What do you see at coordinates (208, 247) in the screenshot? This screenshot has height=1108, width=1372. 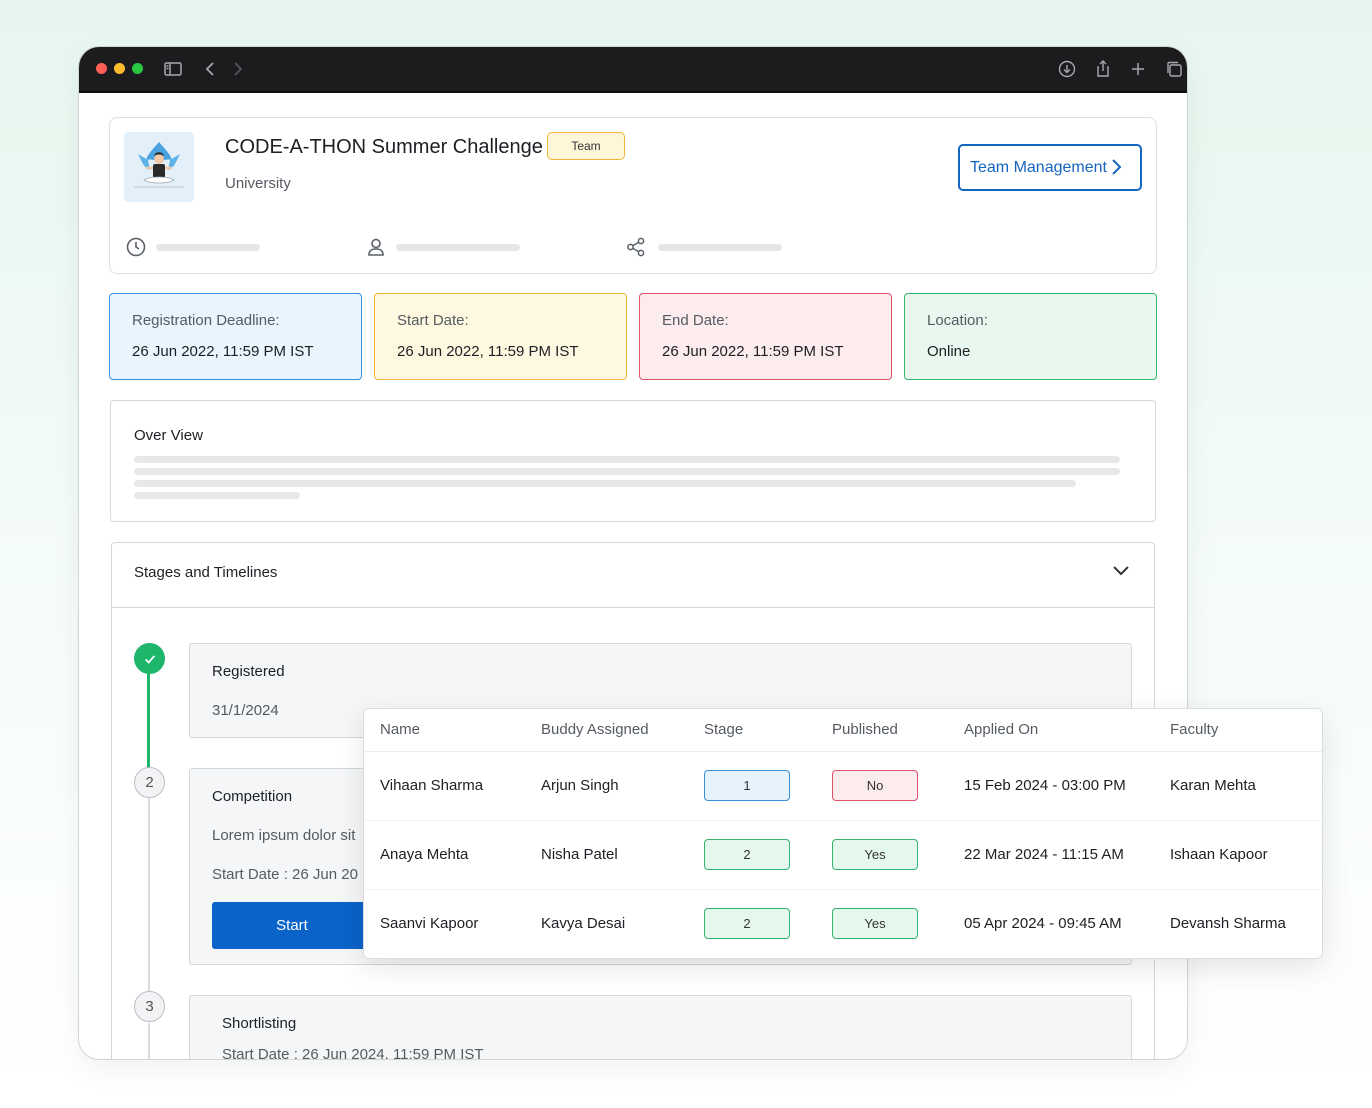 I see `duration-placeholder` at bounding box center [208, 247].